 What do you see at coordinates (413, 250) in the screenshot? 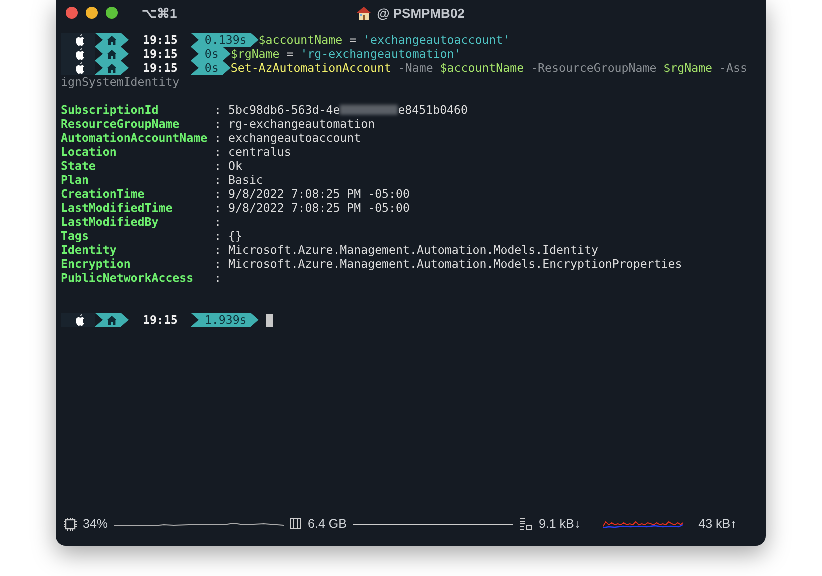
I see `property-value: Microsoft.Azure.Management.Automation.Models.Identity` at bounding box center [413, 250].